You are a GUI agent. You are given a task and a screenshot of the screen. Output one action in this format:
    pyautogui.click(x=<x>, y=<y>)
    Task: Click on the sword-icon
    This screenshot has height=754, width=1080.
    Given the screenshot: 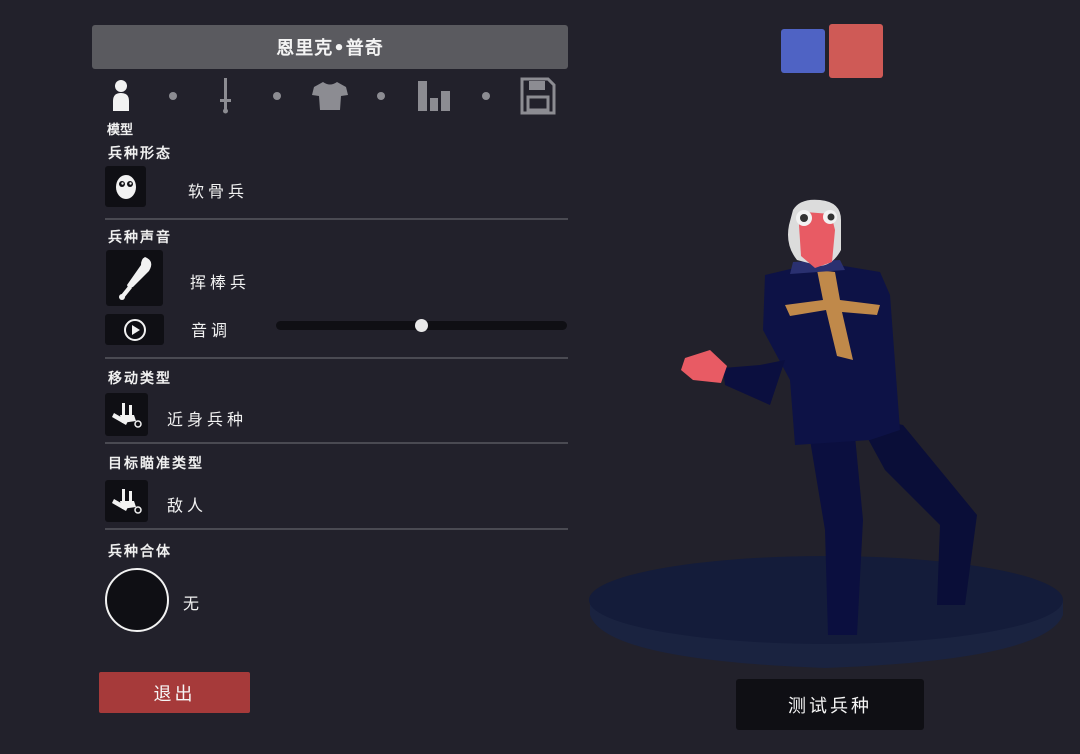 What is the action you would take?
    pyautogui.click(x=225, y=96)
    